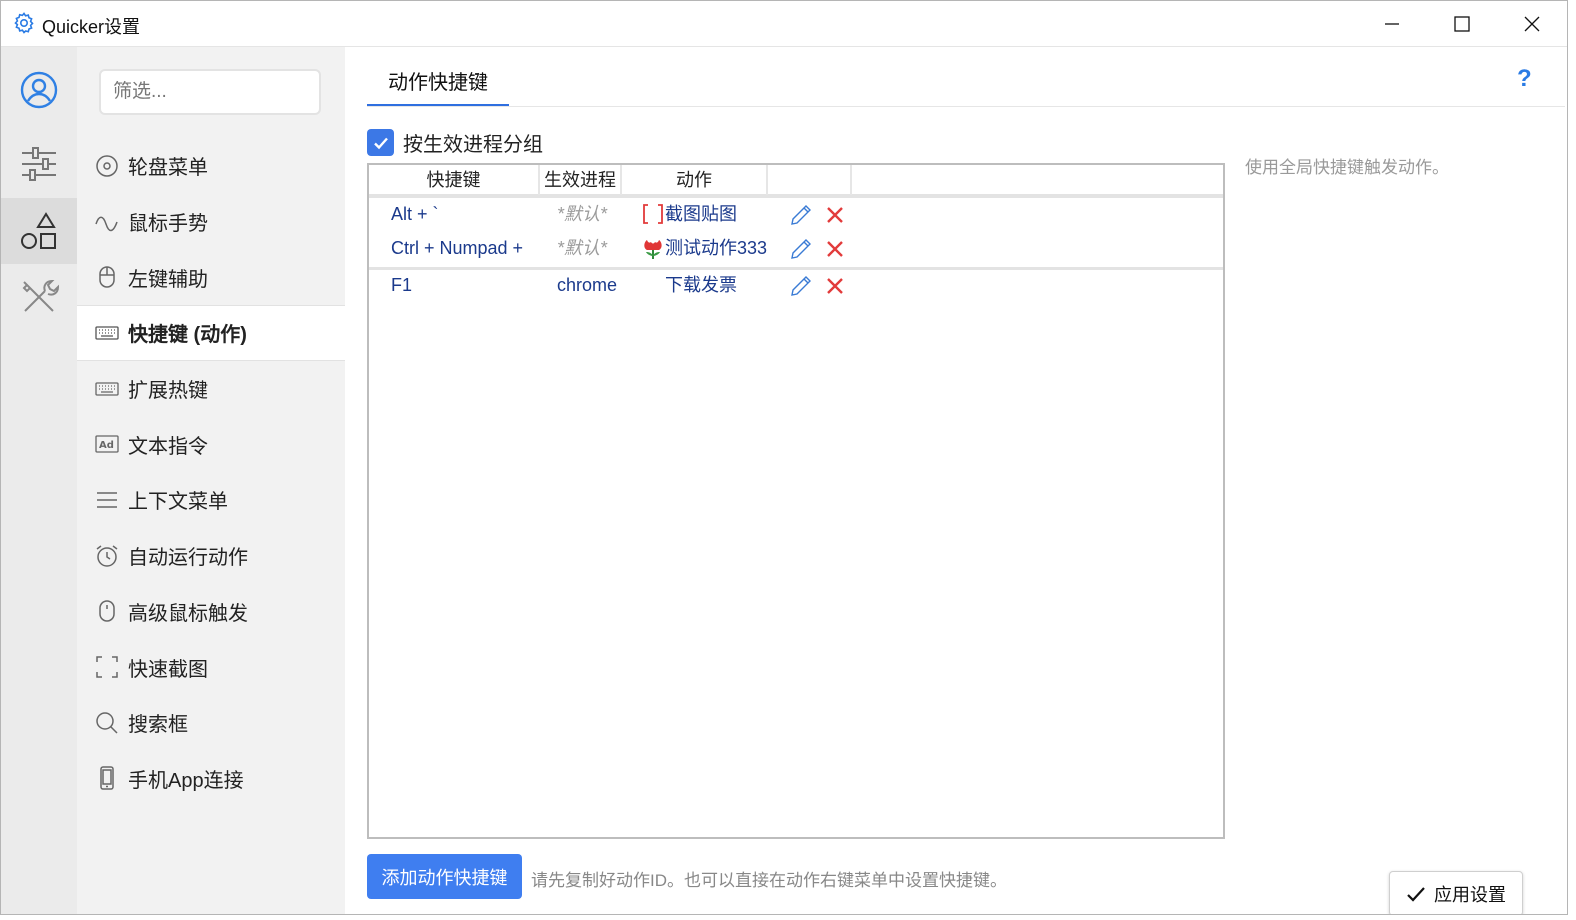  What do you see at coordinates (168, 279) in the screenshot?
I see `nav-item-label: 左键辅助` at bounding box center [168, 279].